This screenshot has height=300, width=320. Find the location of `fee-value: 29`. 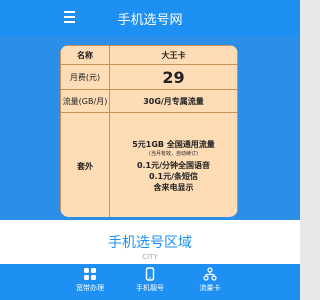

fee-value: 29 is located at coordinates (173, 77).